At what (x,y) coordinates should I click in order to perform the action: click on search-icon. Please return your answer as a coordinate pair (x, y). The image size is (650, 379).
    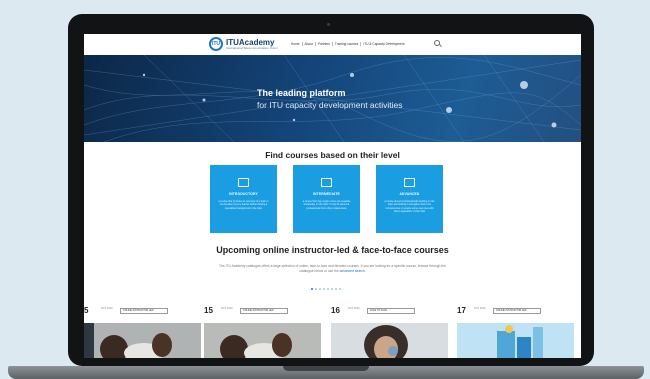
    Looking at the image, I should click on (437, 43).